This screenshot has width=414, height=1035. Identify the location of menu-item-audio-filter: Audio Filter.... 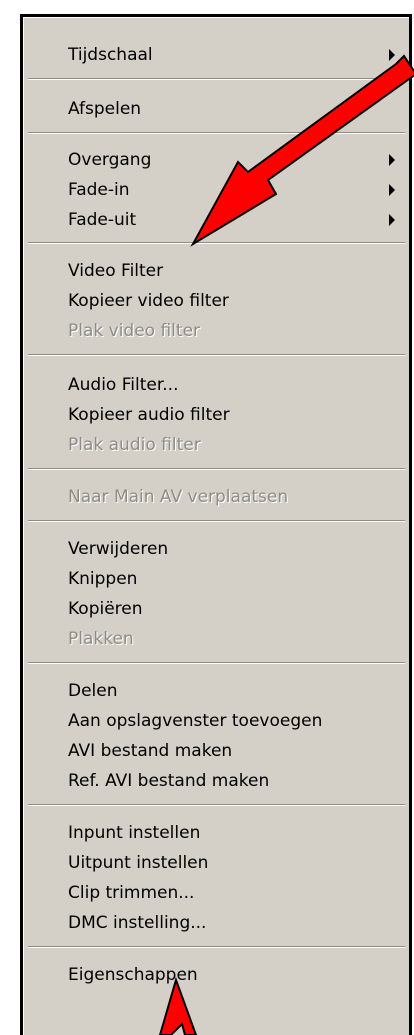
(233, 385).